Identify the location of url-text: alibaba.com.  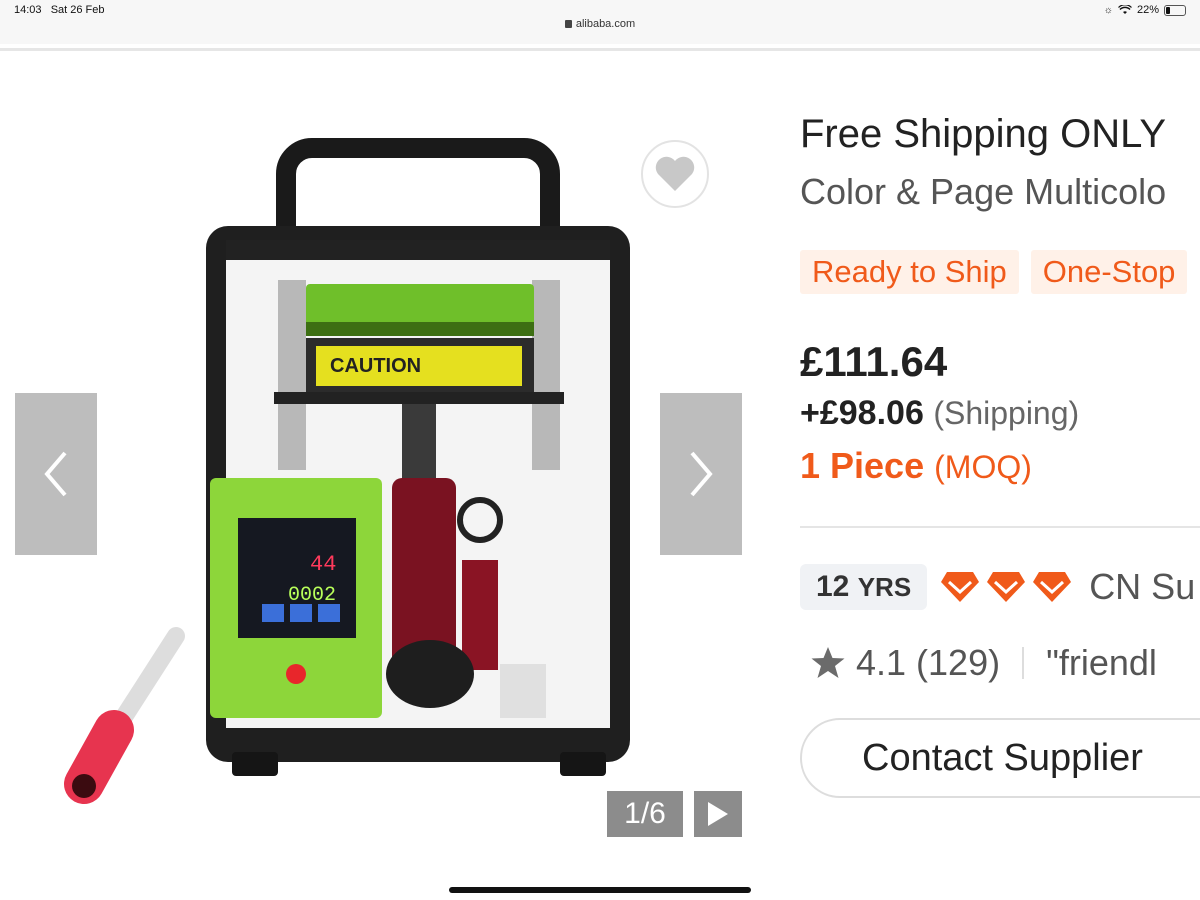
(605, 24).